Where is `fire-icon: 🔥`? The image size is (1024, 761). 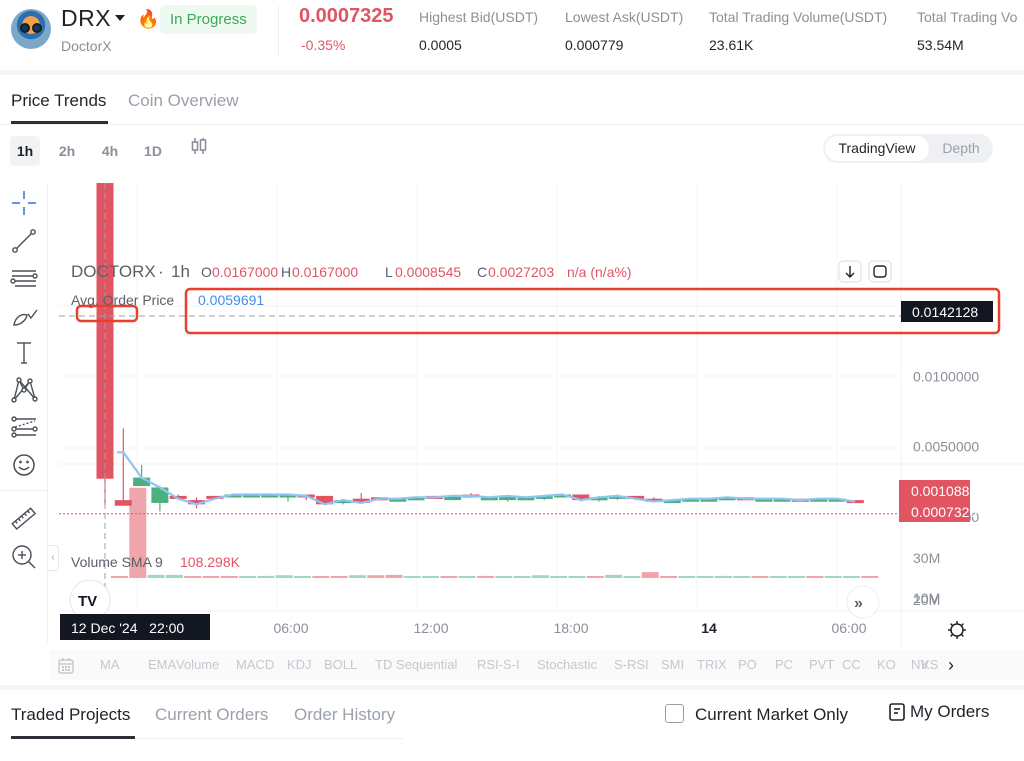
fire-icon: 🔥 is located at coordinates (148, 19).